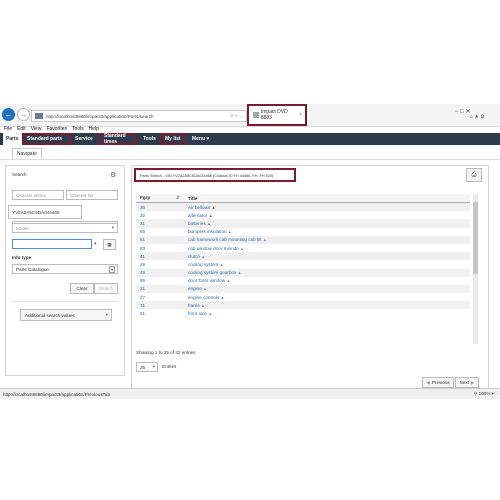 This screenshot has width=500, height=500. I want to click on row-title-text: cooling system gearbox, so click(212, 272).